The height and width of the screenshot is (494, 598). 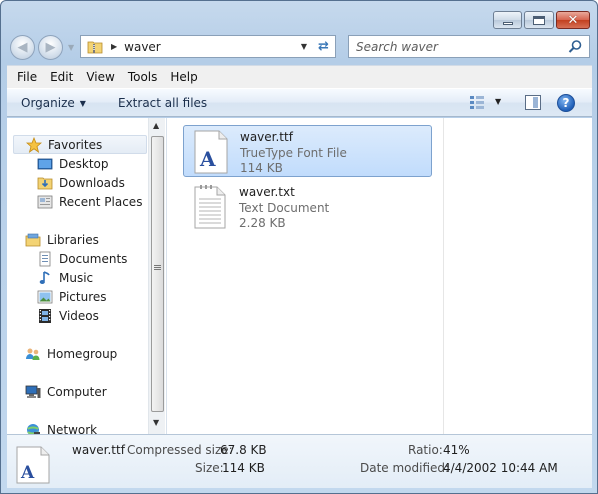 I want to click on back-button: ◀, so click(x=22, y=47).